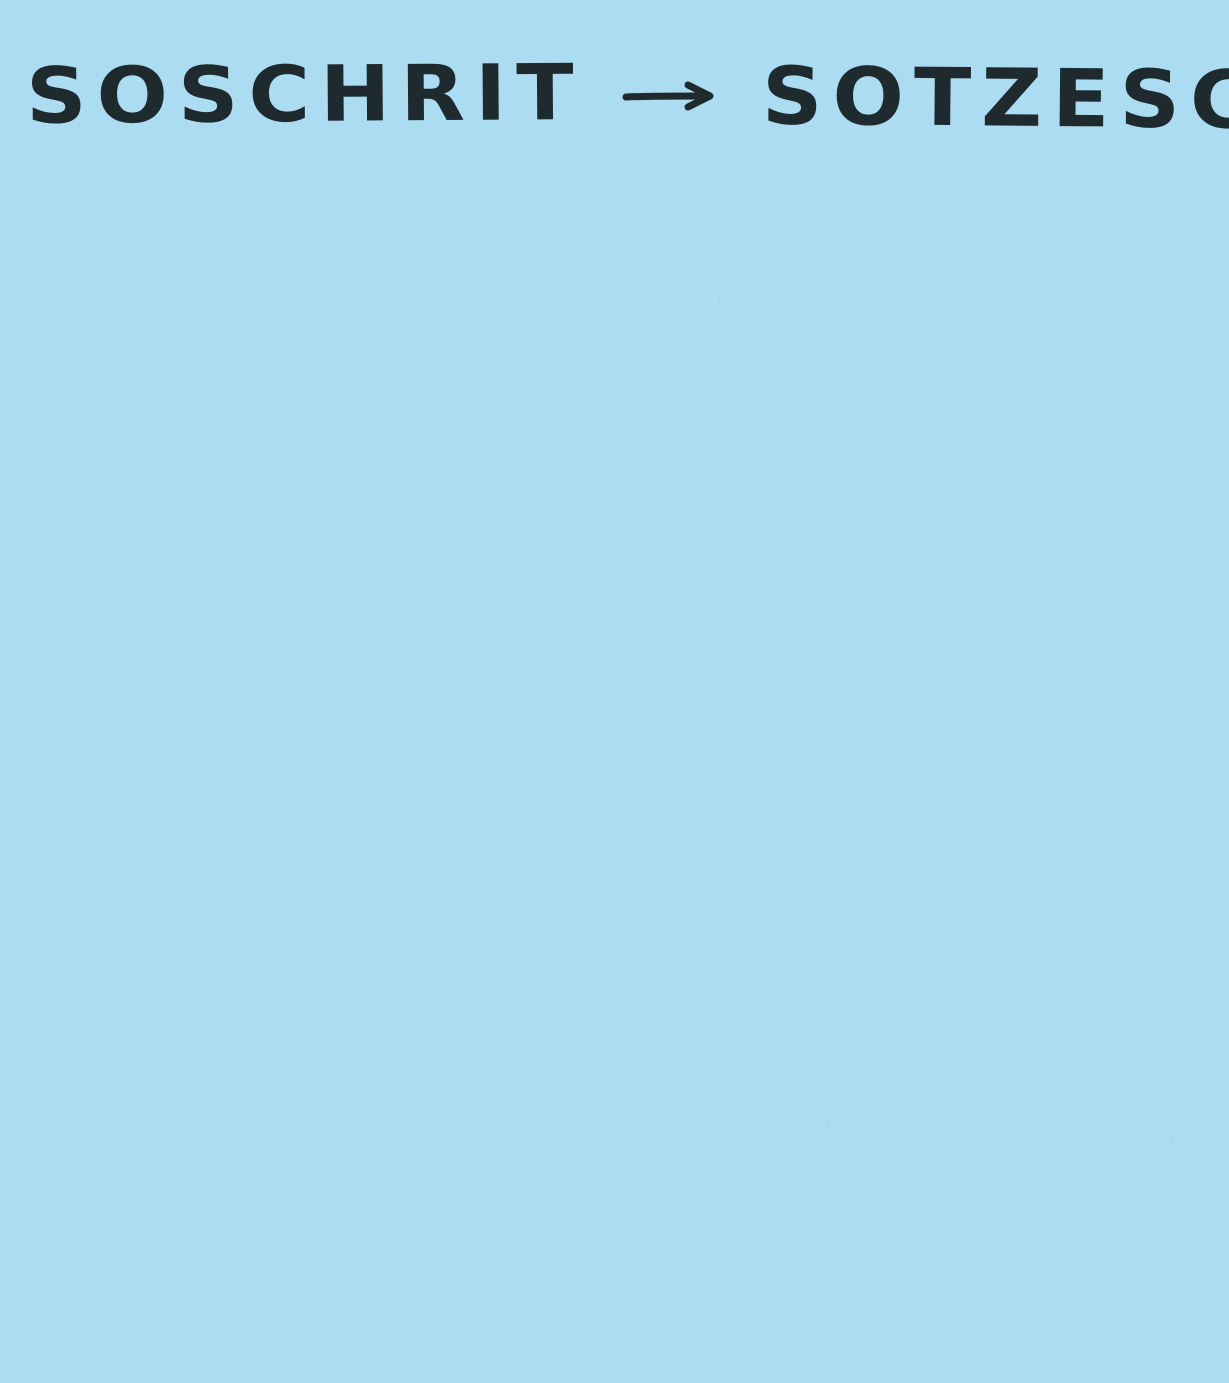  What do you see at coordinates (670, 96) in the screenshot?
I see `right-arrow-icon` at bounding box center [670, 96].